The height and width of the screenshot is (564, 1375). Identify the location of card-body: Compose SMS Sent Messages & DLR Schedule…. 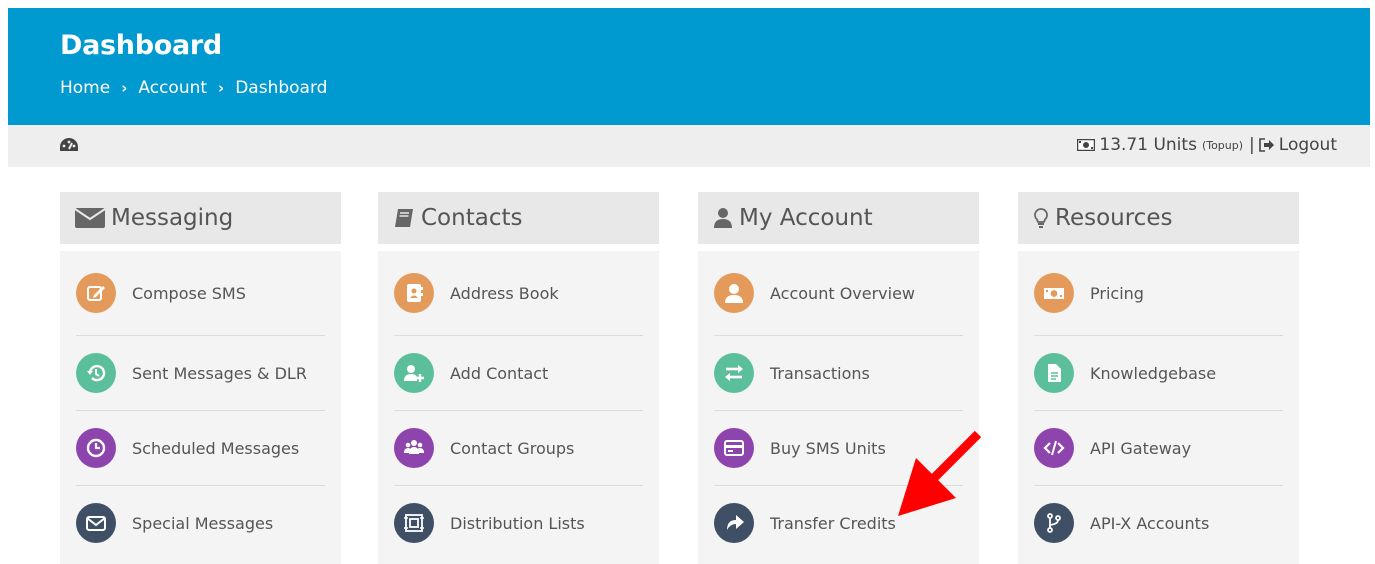
(200, 407).